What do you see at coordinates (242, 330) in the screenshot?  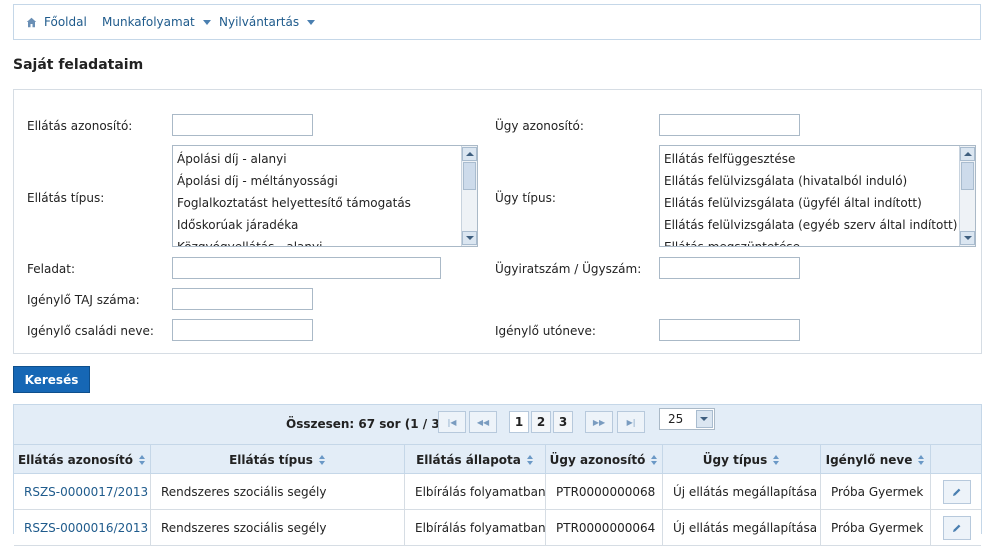 I see `csaladi-nev-input` at bounding box center [242, 330].